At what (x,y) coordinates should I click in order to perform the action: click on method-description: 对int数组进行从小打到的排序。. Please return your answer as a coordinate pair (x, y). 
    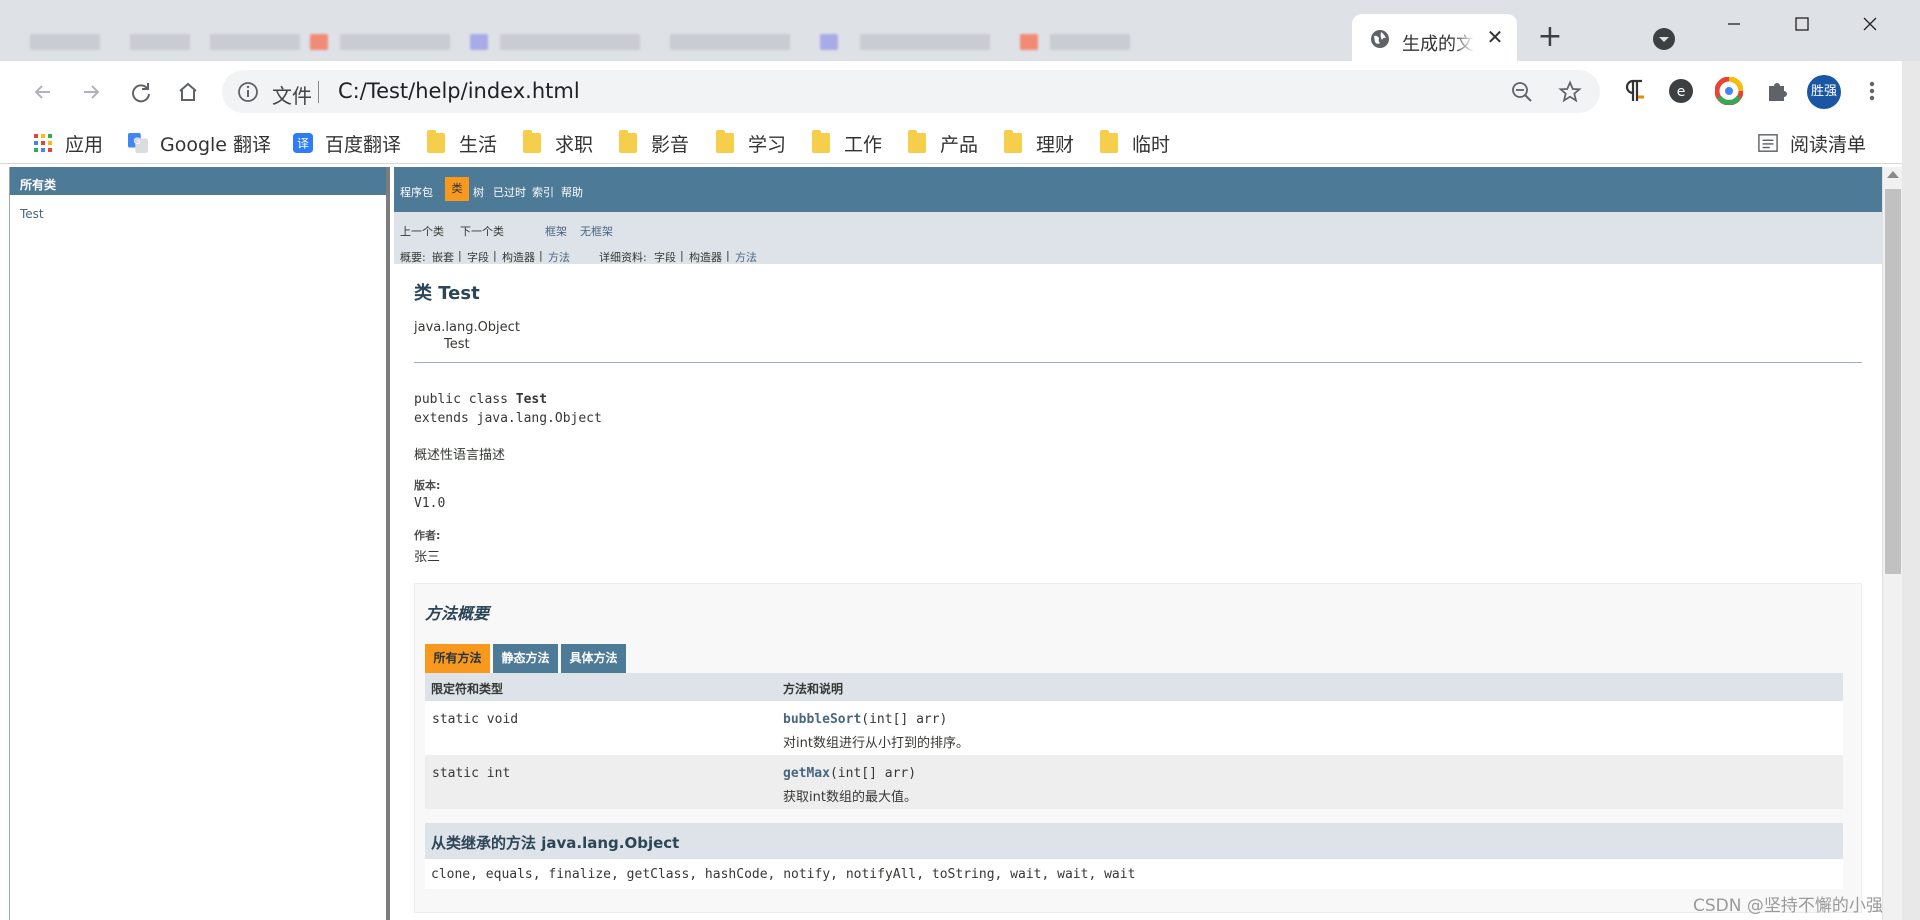
    Looking at the image, I should click on (876, 743).